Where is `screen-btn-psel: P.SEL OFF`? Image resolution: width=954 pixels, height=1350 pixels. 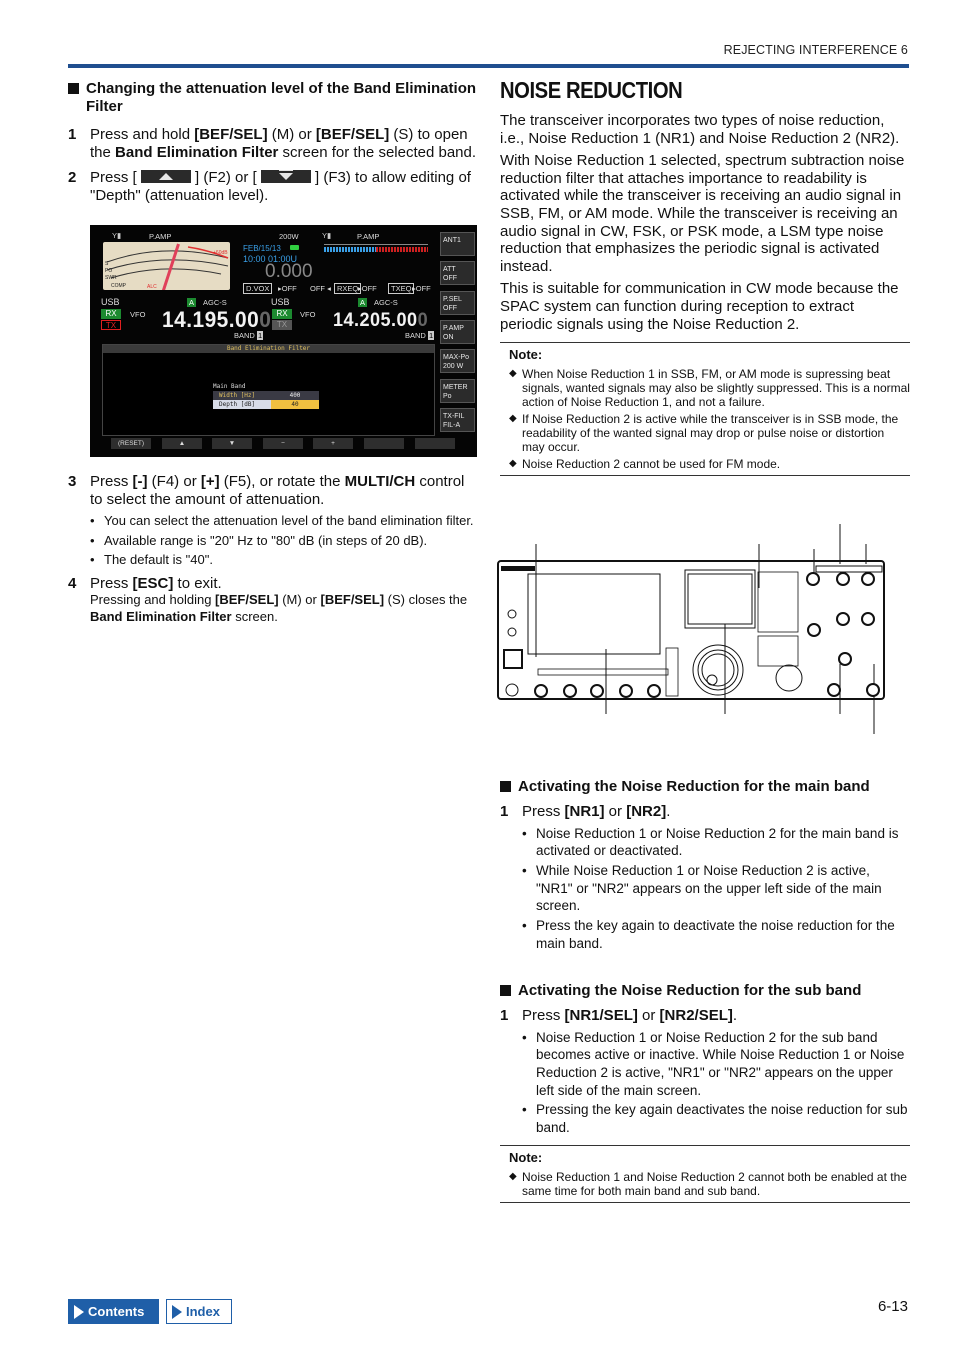 screen-btn-psel: P.SEL OFF is located at coordinates (457, 303).